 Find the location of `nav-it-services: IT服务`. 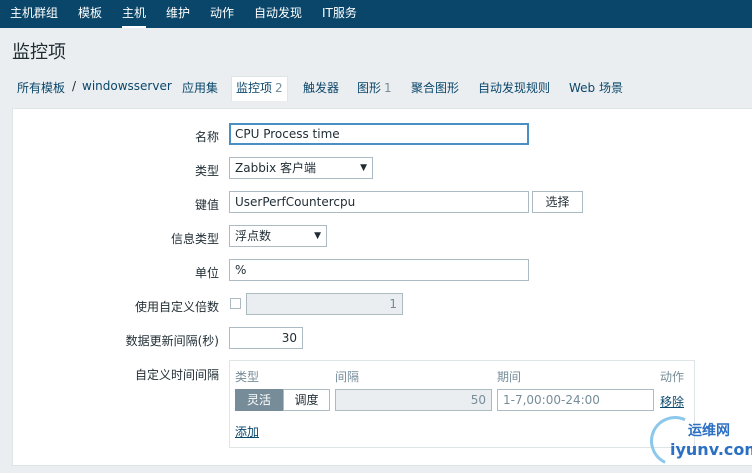

nav-it-services: IT服务 is located at coordinates (339, 14).